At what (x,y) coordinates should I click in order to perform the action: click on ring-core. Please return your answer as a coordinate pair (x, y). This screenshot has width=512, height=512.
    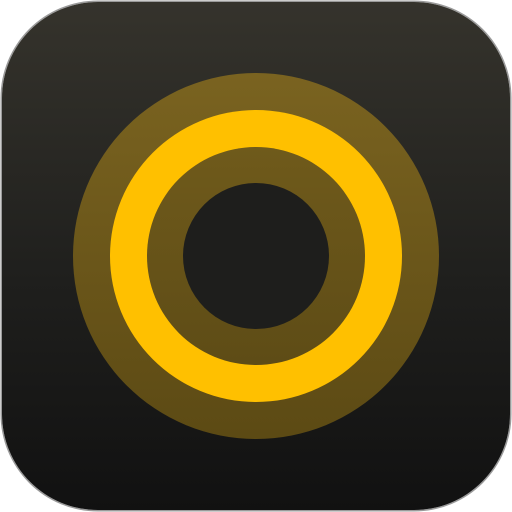
    Looking at the image, I should click on (256, 256).